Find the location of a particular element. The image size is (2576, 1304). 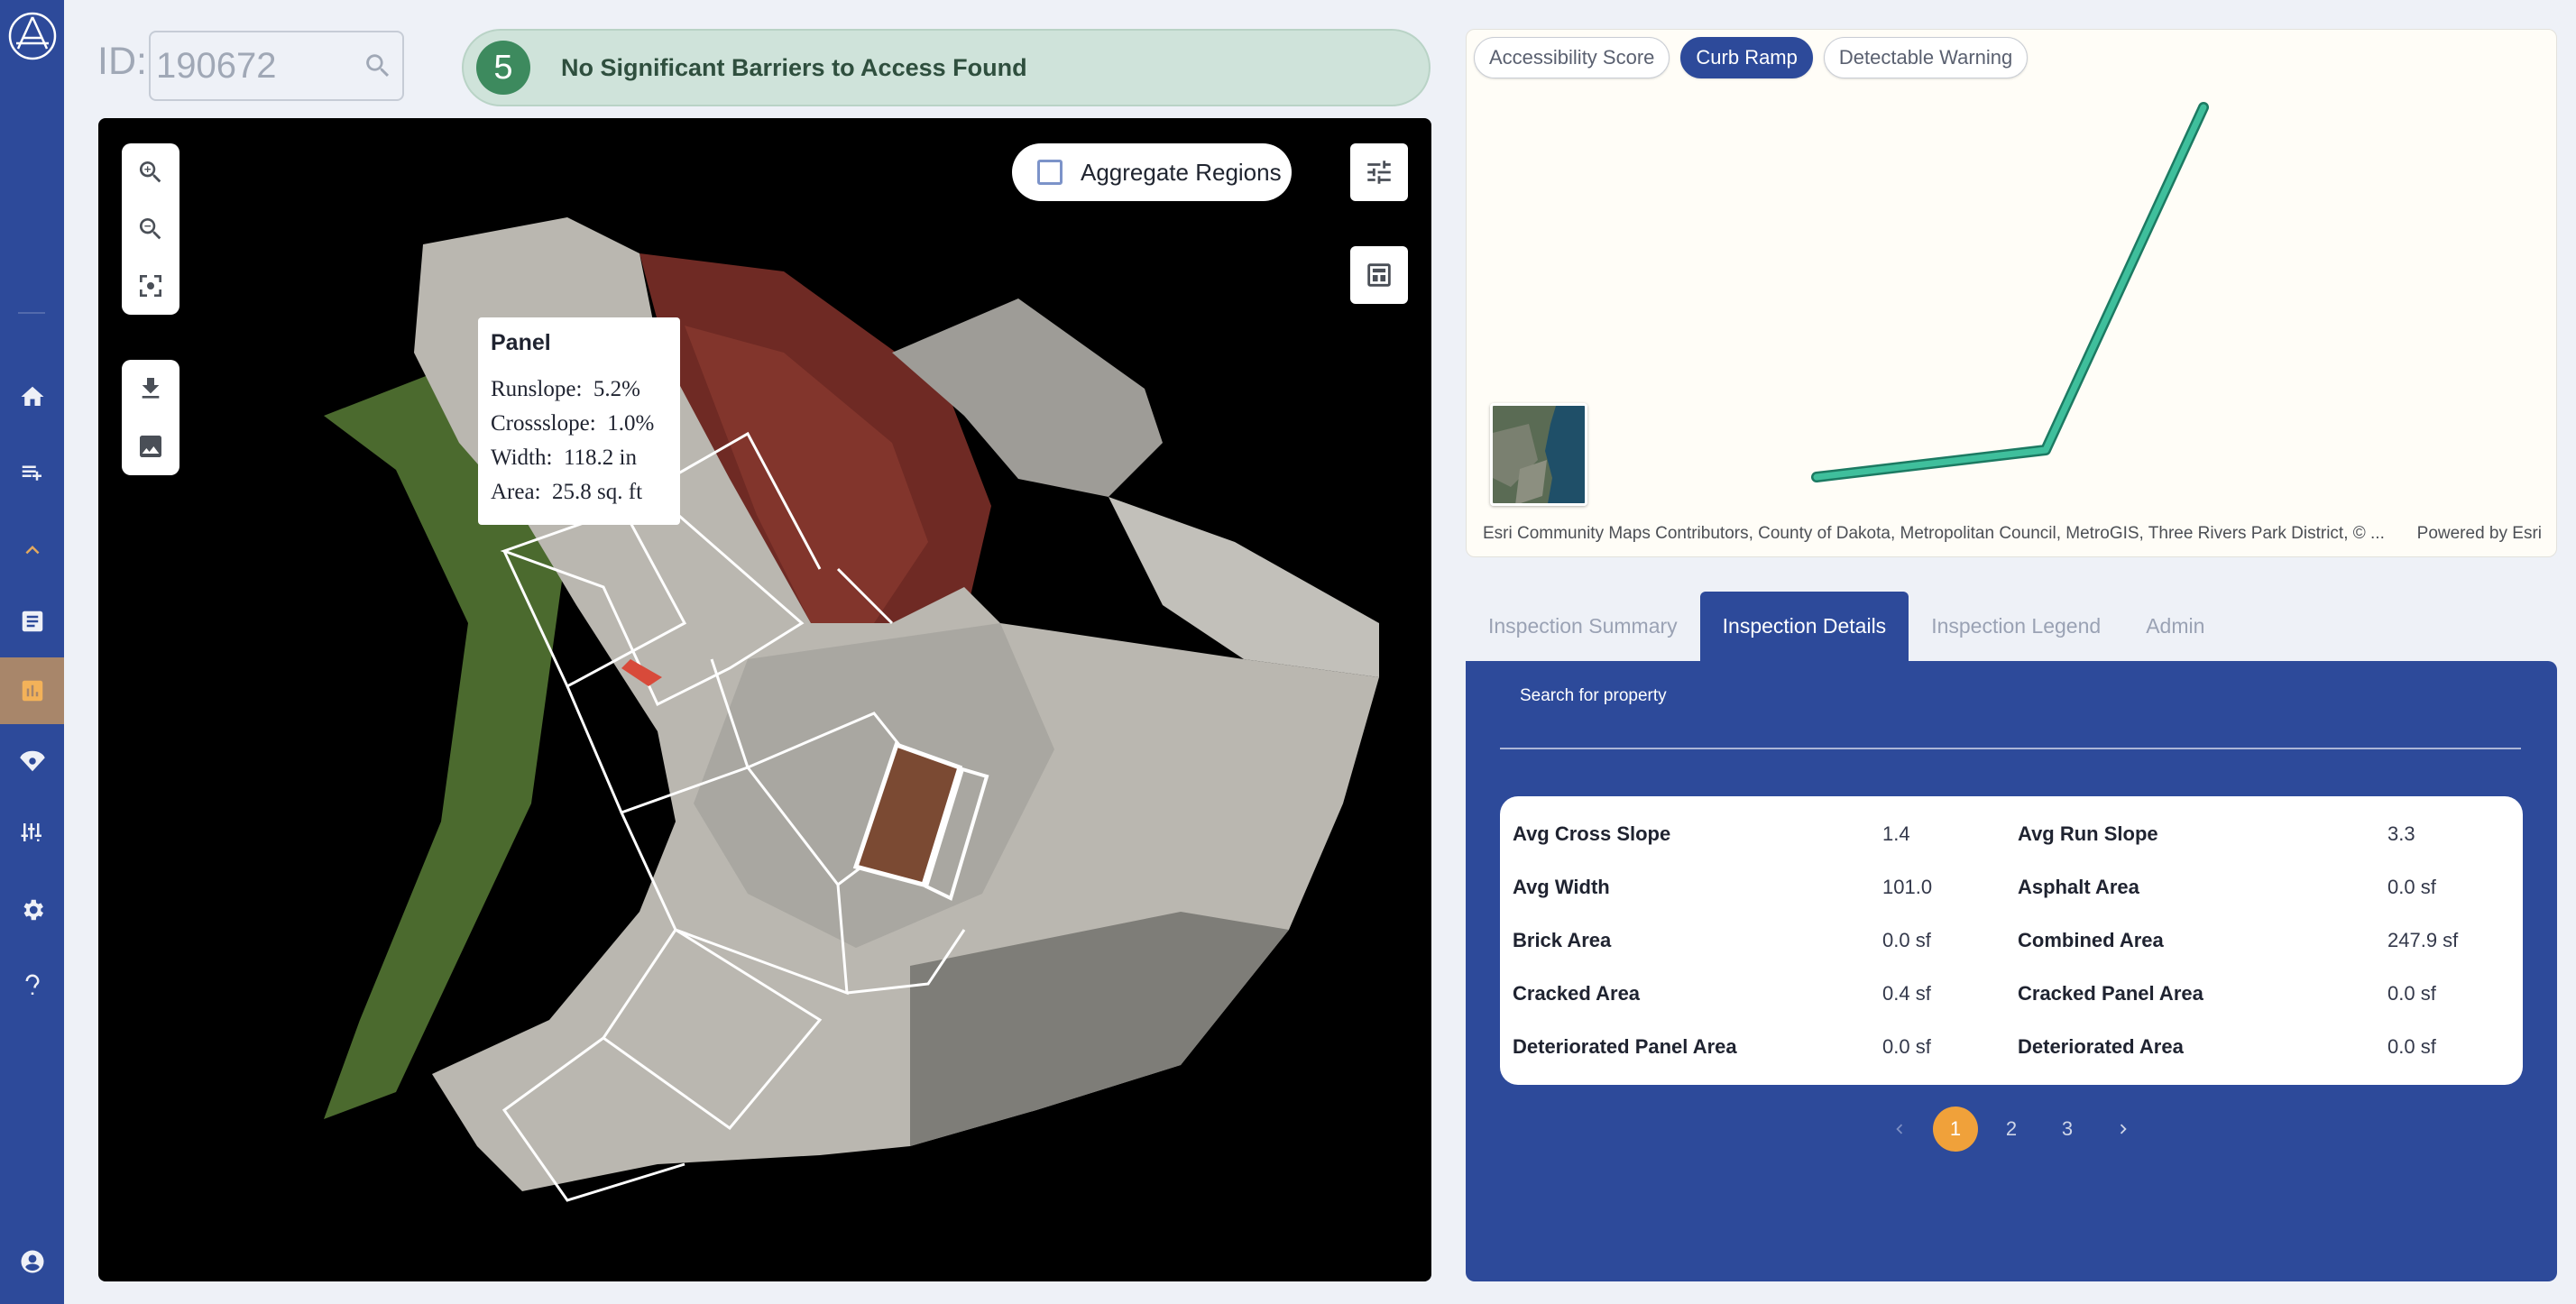

pill-detectable-warning: Detectable Warning is located at coordinates (1926, 57).